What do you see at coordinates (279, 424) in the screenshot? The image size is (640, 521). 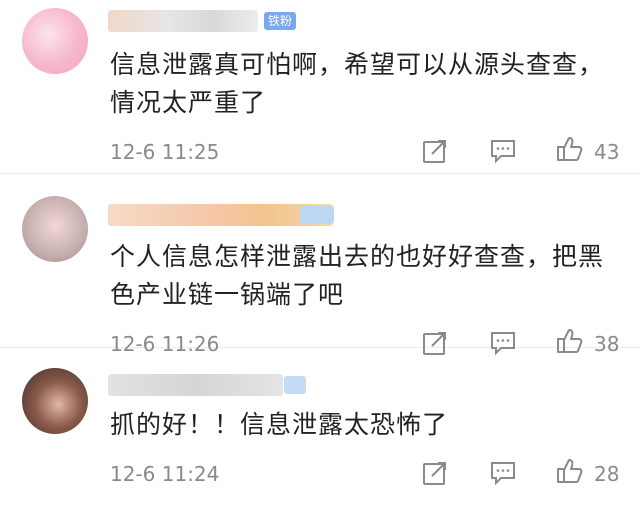 I see `comment-text: 抓的好！！信息泄露太恐怖了` at bounding box center [279, 424].